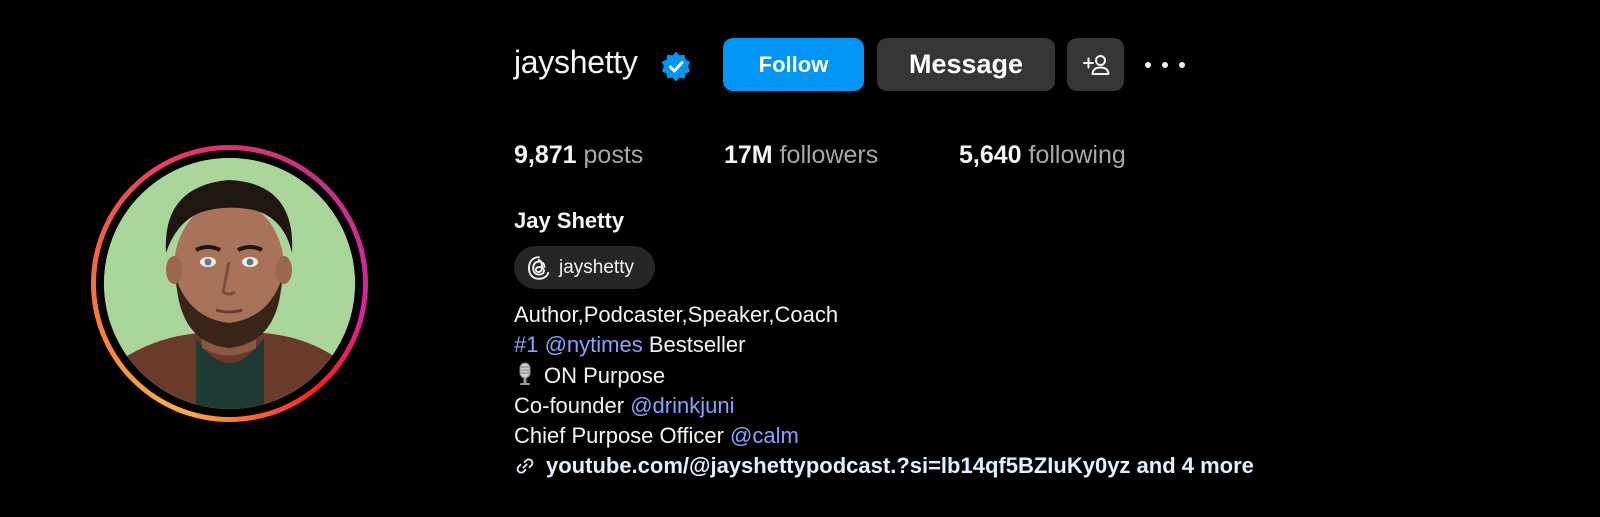  What do you see at coordinates (764, 435) in the screenshot?
I see `calm-mention-link: @calm` at bounding box center [764, 435].